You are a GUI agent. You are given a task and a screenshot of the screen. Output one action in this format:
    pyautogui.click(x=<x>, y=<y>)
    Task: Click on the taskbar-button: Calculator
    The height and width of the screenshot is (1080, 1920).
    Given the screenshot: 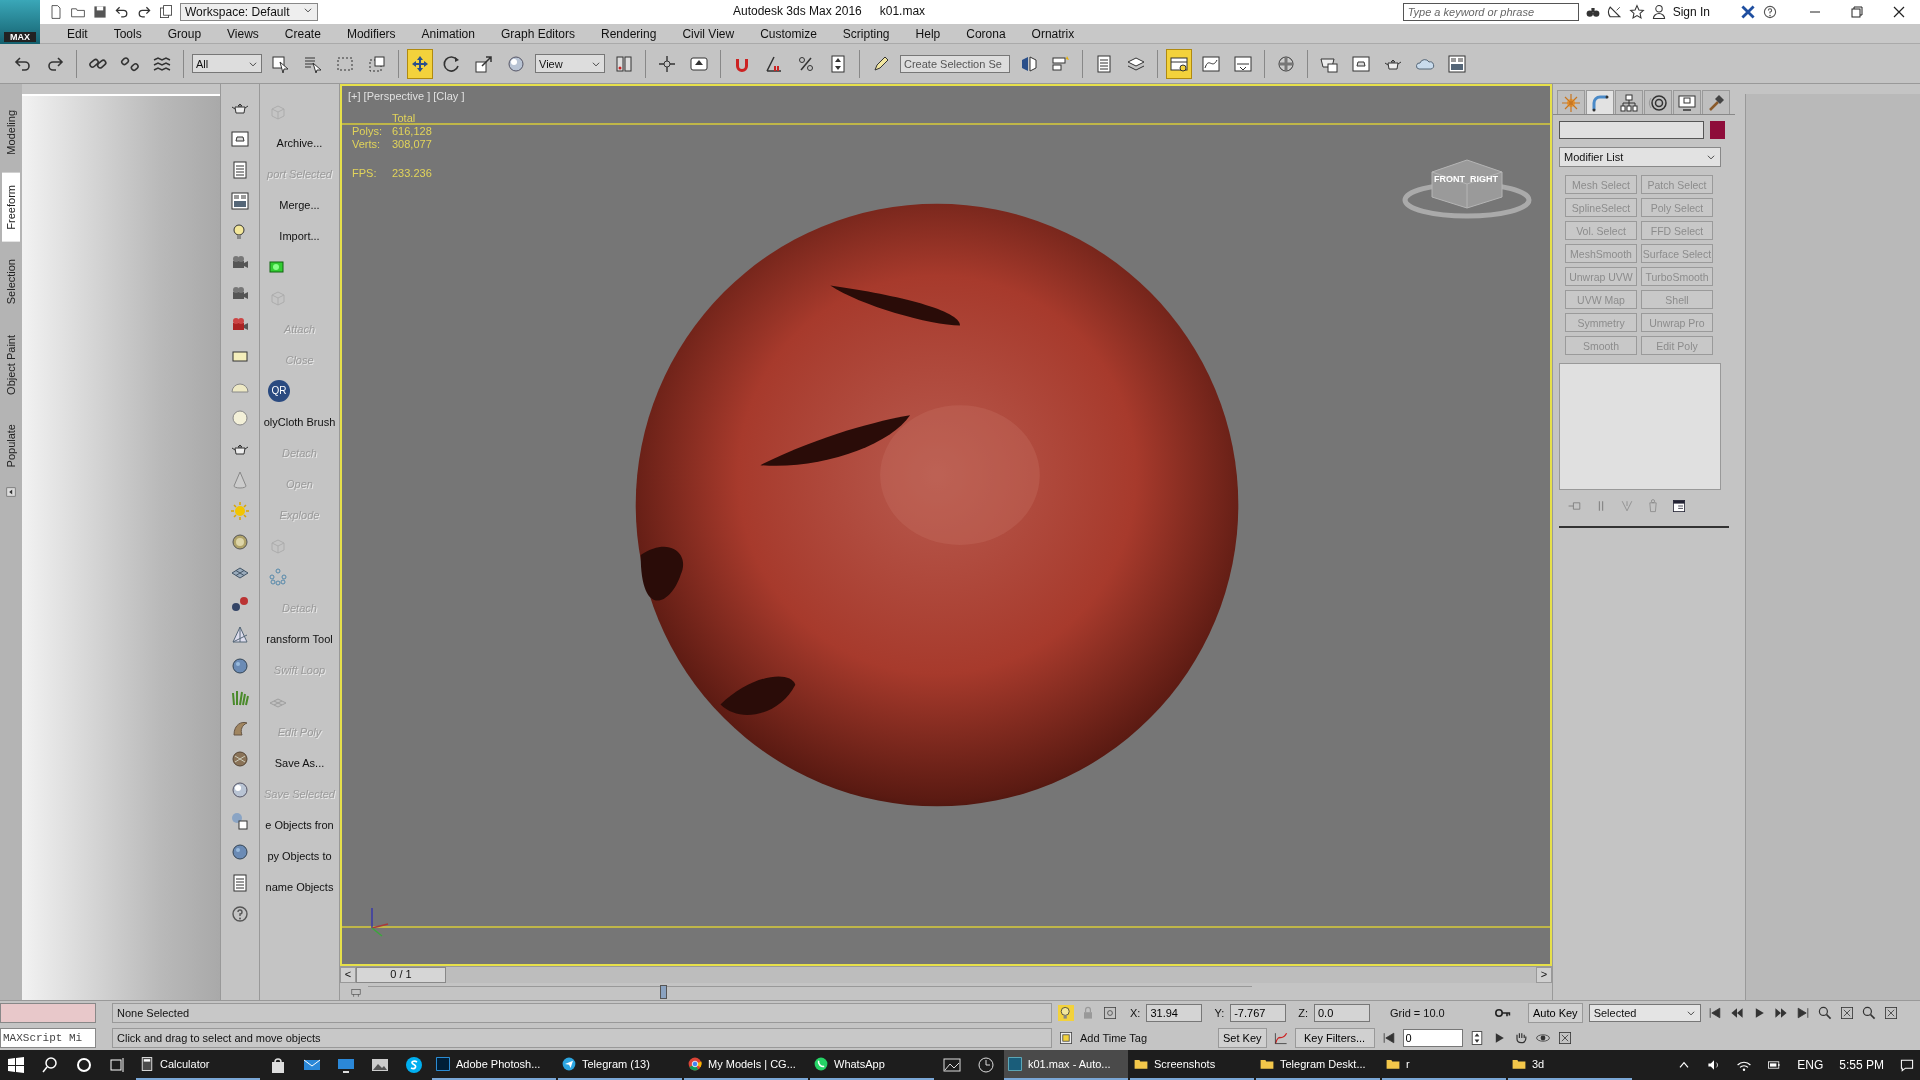 What is the action you would take?
    pyautogui.click(x=198, y=1065)
    